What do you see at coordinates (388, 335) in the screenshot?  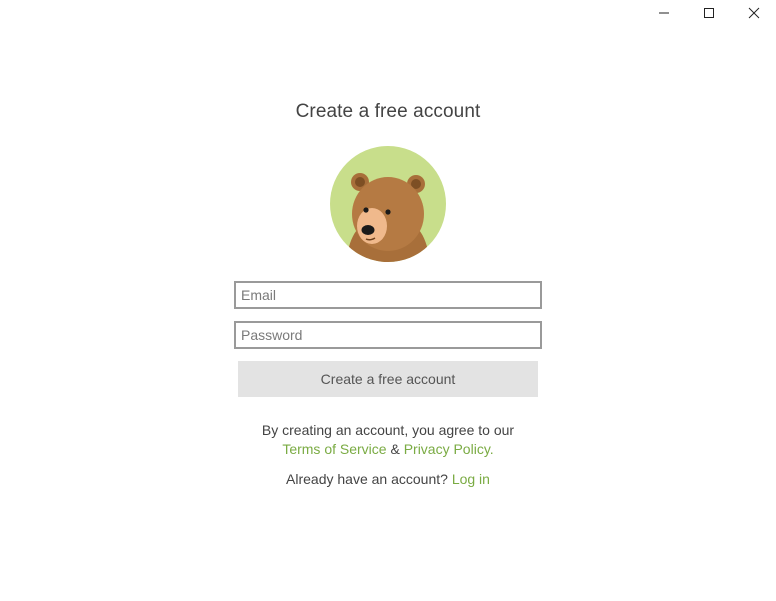 I see `password-field` at bounding box center [388, 335].